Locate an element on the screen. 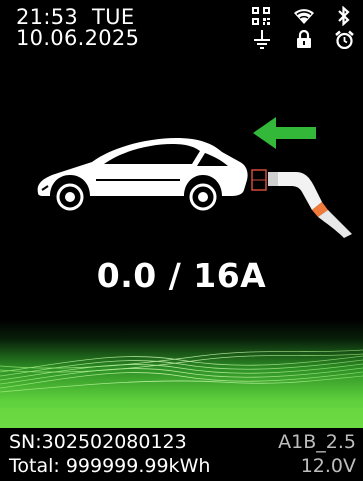 The height and width of the screenshot is (481, 363). serial-number: SN:302502080123 is located at coordinates (98, 442).